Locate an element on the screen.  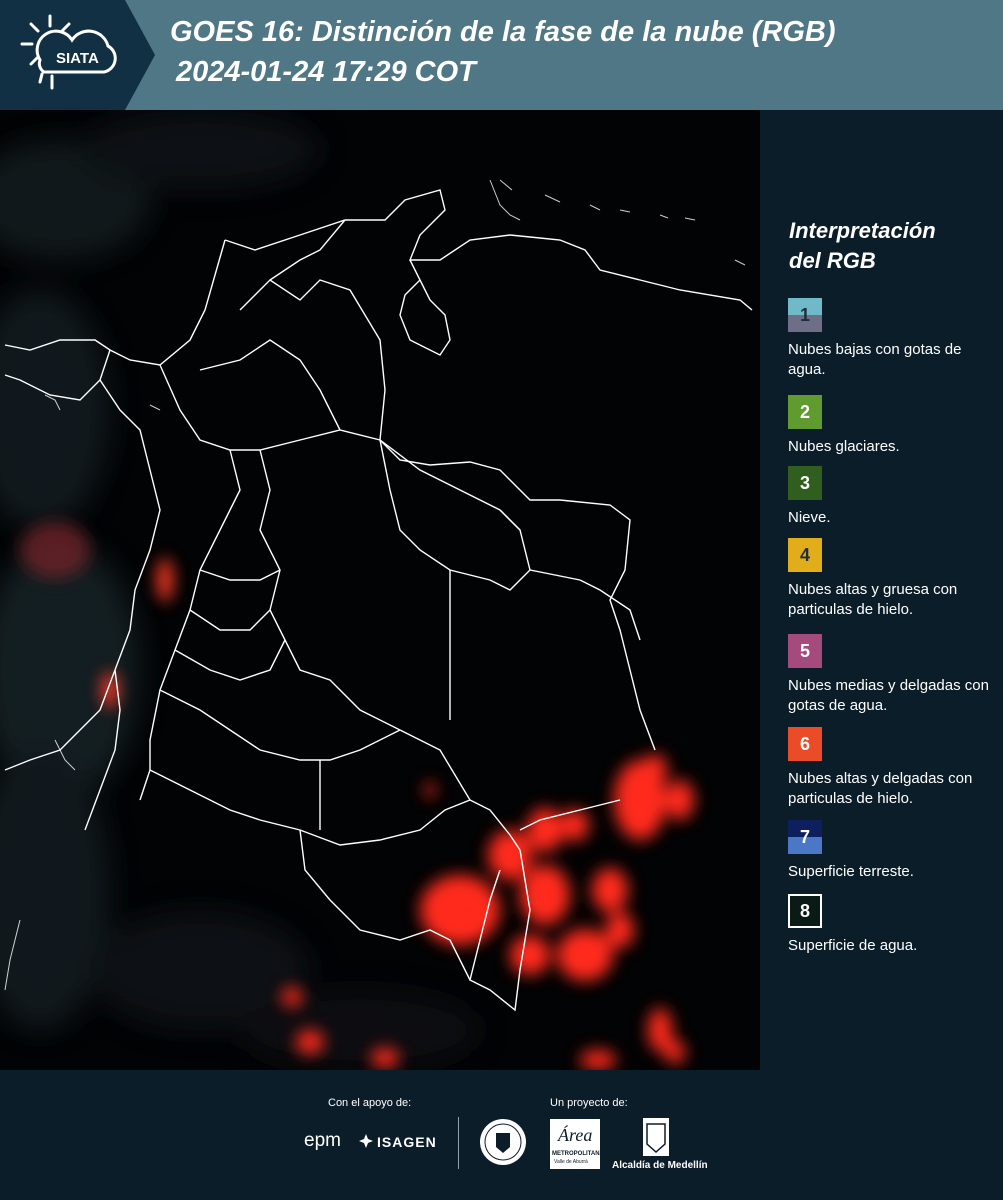
alcaldia-logo-text: Alcaldía de Medellín is located at coordinates (660, 1165).